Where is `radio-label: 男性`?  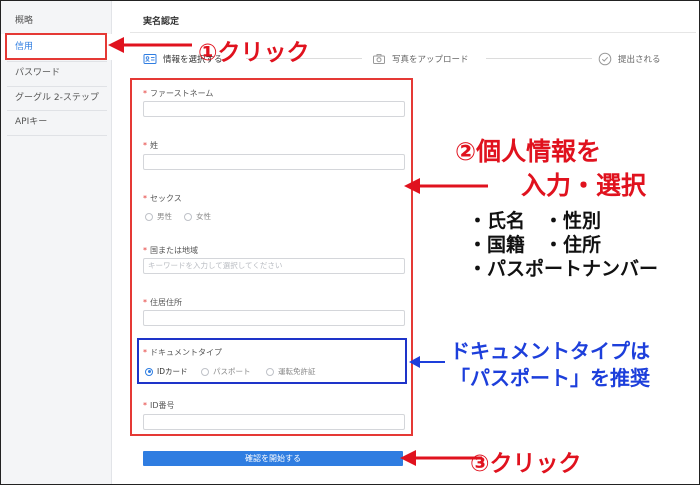
radio-label: 男性 is located at coordinates (164, 216).